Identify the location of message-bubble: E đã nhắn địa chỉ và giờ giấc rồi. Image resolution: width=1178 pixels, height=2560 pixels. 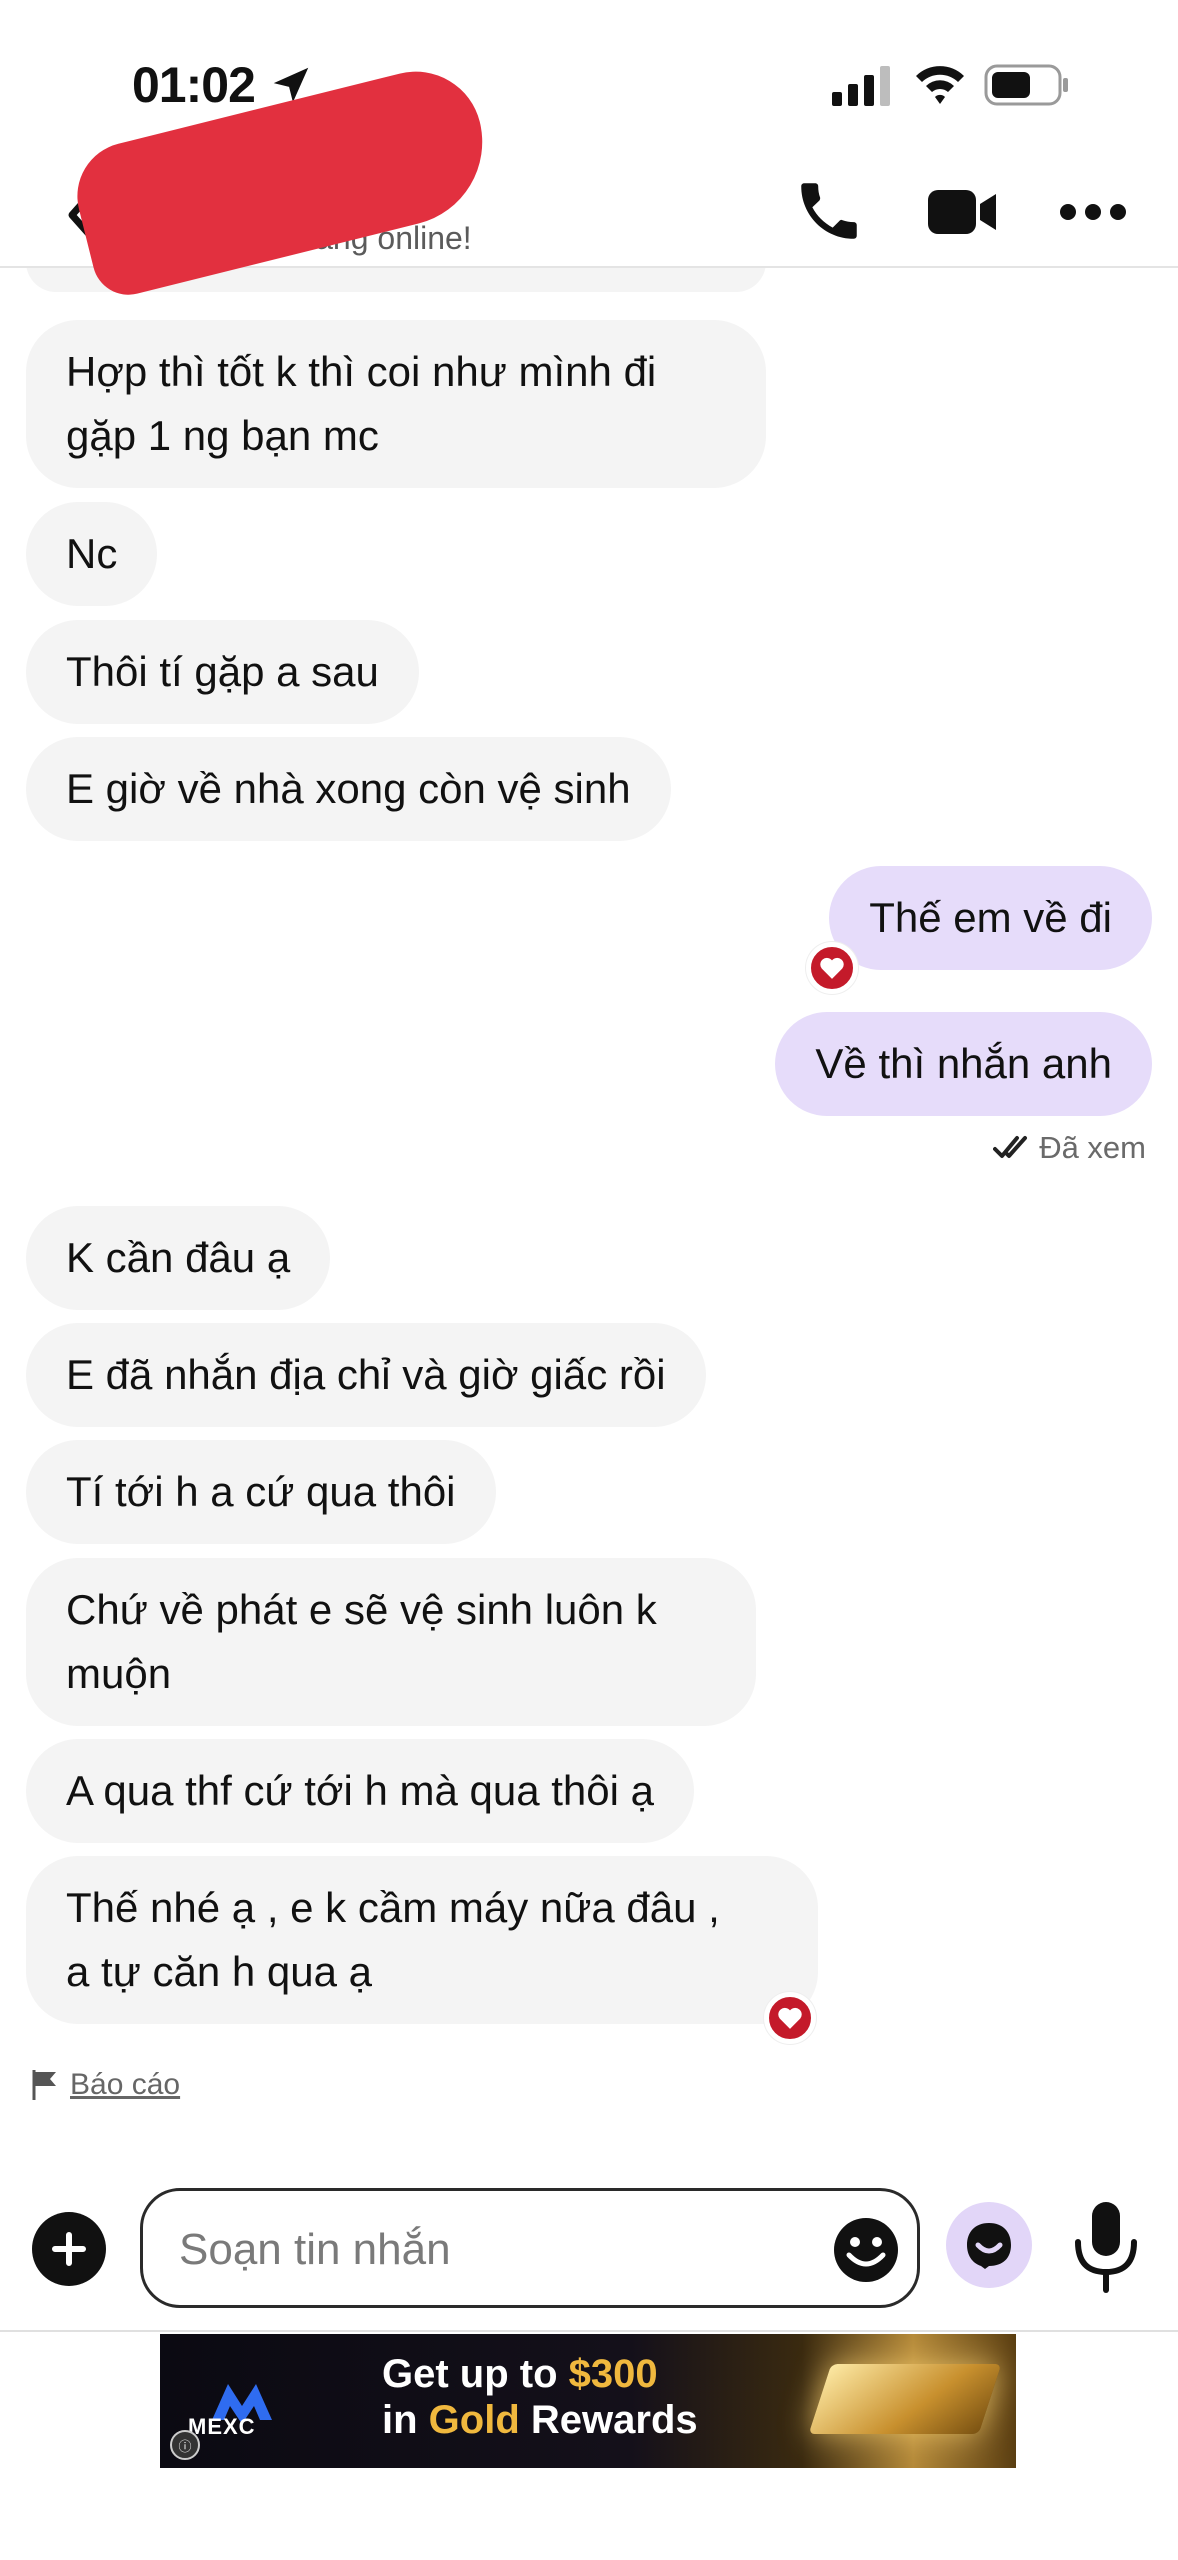
(366, 1375).